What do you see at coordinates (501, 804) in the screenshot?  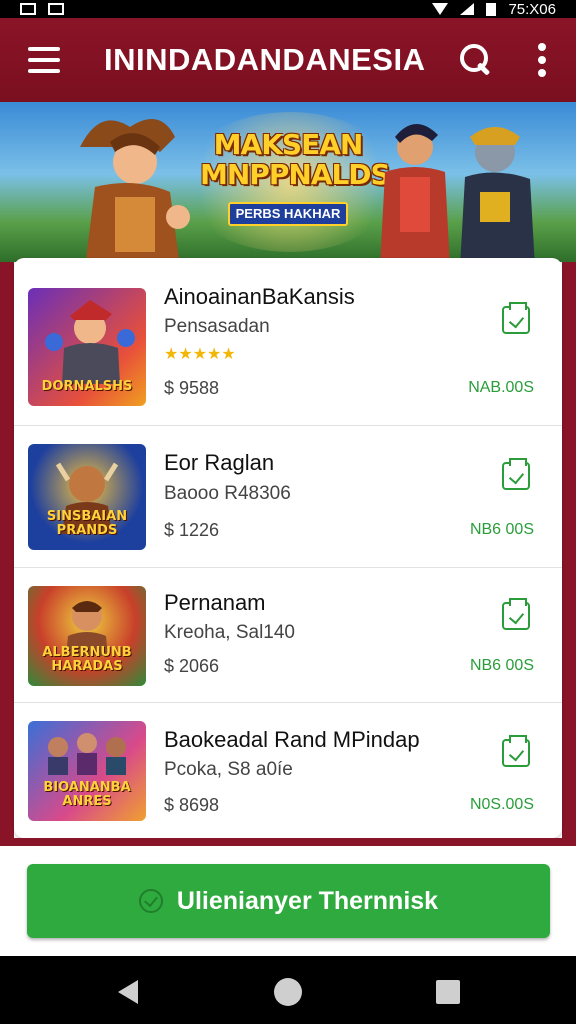 I see `item-status: N0S.00S` at bounding box center [501, 804].